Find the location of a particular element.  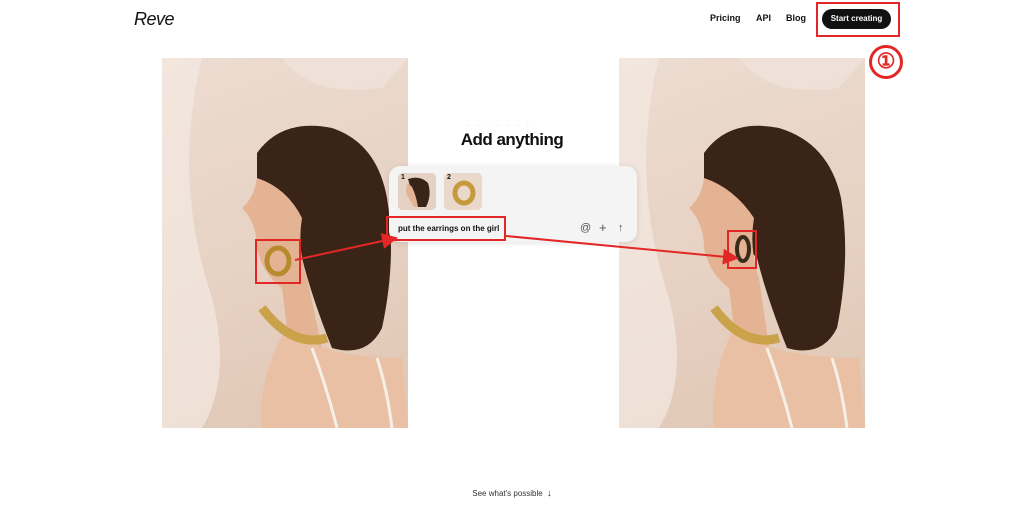

arrow-earring-to-prompt is located at coordinates (346, 247).